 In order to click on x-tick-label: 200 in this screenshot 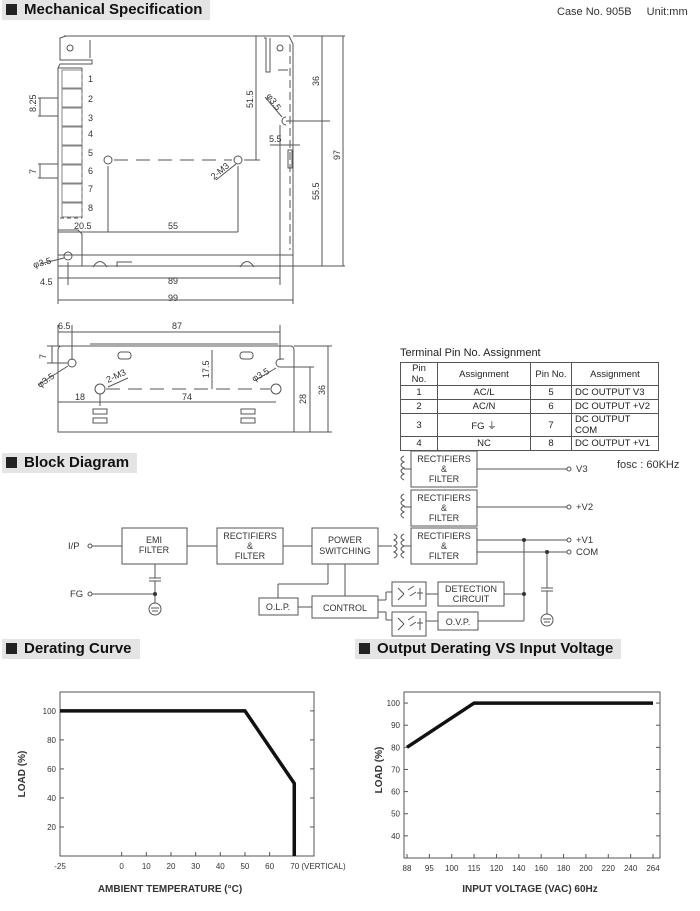, I will do `click(586, 868)`.